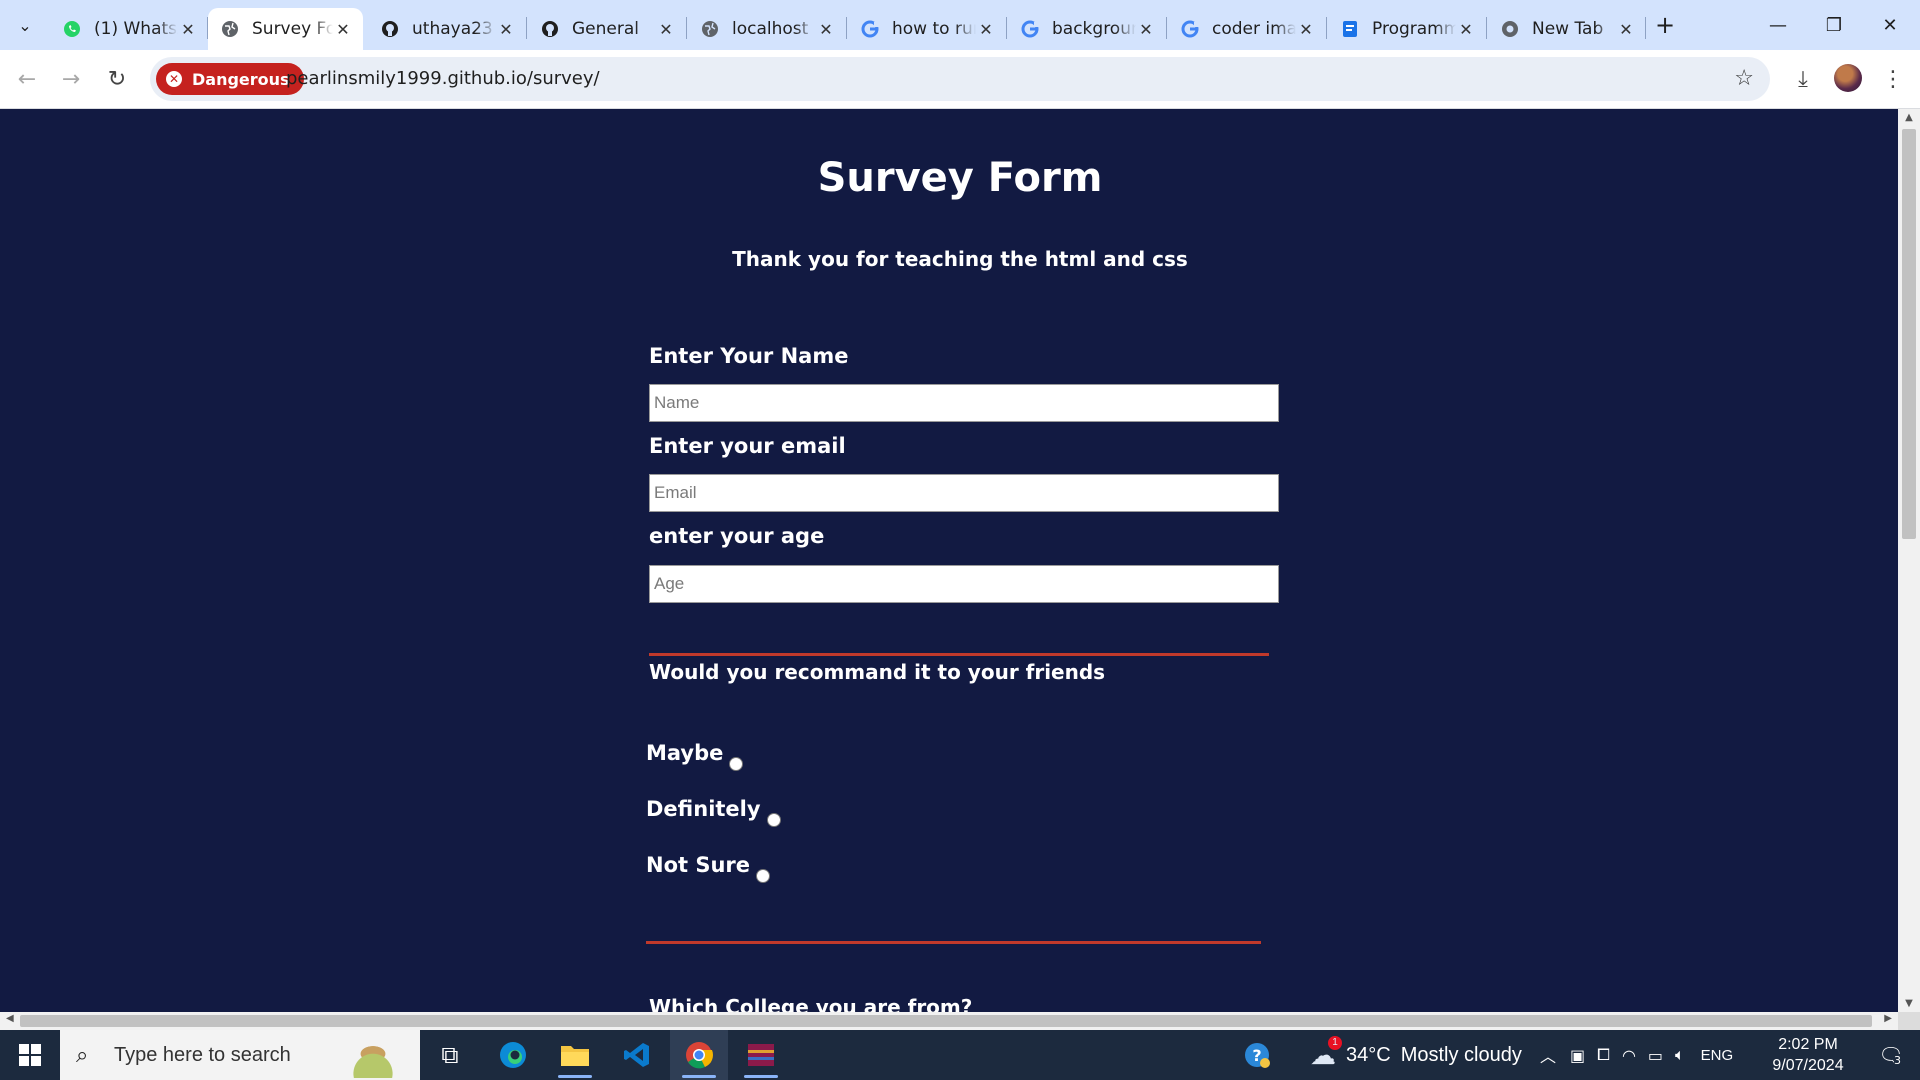 The height and width of the screenshot is (1080, 1920). Describe the element at coordinates (1254, 29) in the screenshot. I see `tab-title: coder imag` at that location.